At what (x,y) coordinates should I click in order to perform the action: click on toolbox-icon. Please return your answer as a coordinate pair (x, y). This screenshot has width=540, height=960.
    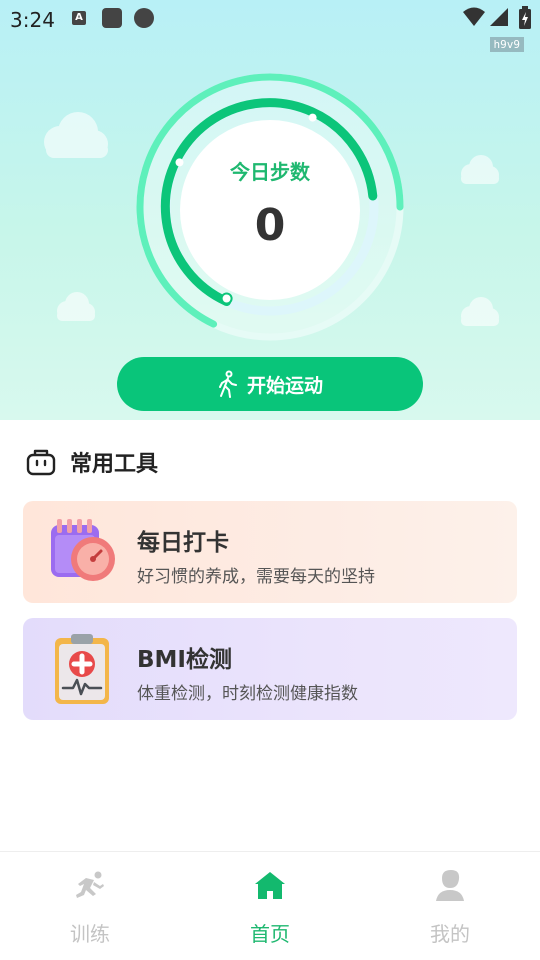
    Looking at the image, I should click on (41, 462).